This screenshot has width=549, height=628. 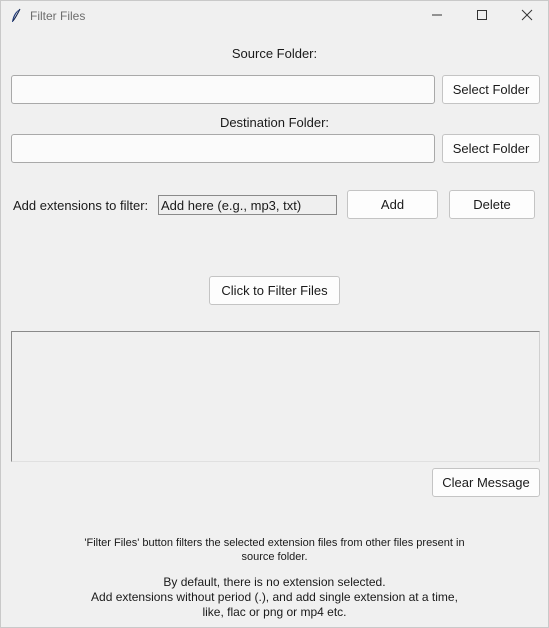 I want to click on select-source-folder-button: Select Folder, so click(x=491, y=89).